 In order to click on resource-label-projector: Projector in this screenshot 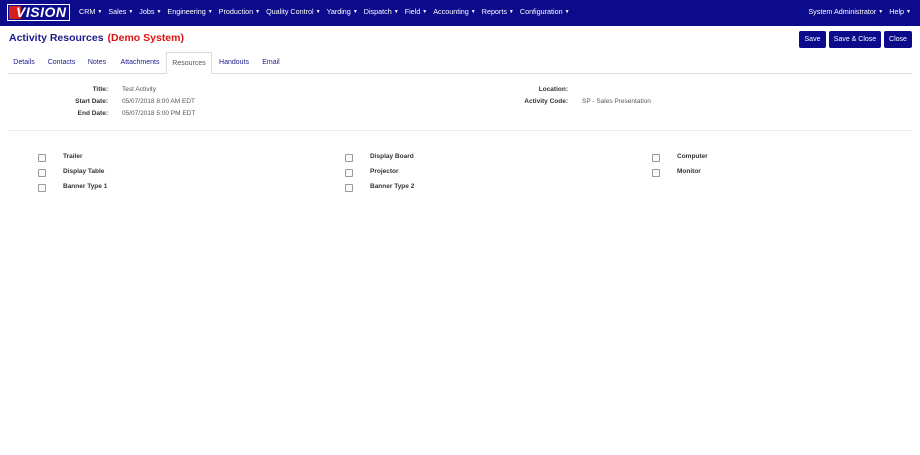, I will do `click(384, 171)`.